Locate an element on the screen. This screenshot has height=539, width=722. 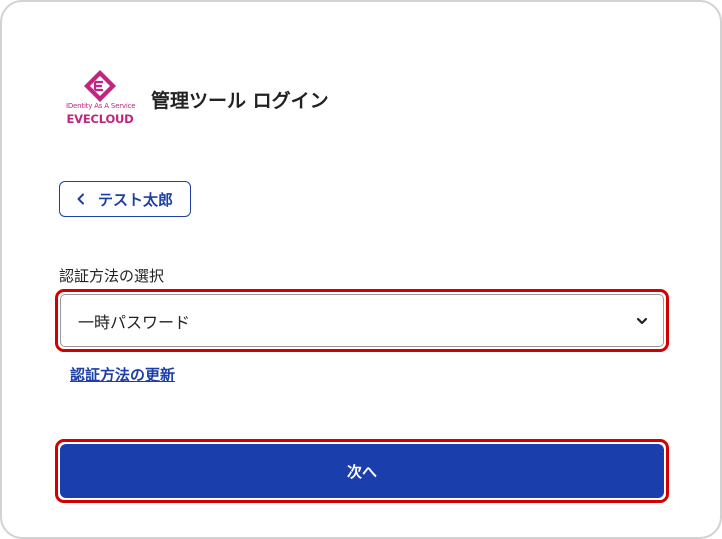
next-button-highlight: 次へ is located at coordinates (362, 471).